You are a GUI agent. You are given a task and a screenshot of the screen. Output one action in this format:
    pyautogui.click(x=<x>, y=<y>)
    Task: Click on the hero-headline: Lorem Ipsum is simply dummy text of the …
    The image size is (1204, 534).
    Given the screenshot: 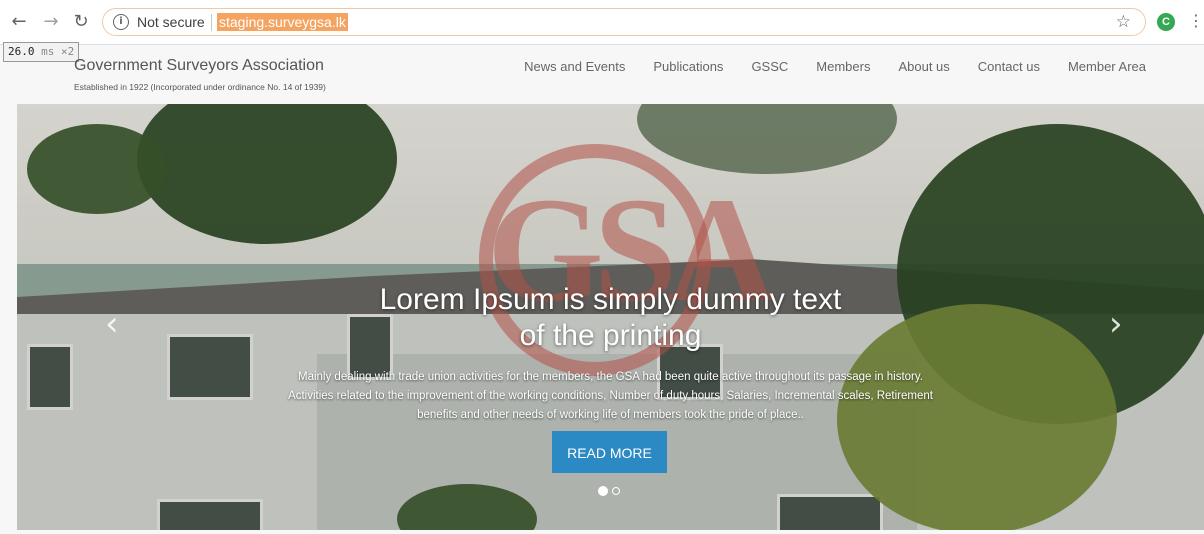 What is the action you would take?
    pyautogui.click(x=610, y=318)
    